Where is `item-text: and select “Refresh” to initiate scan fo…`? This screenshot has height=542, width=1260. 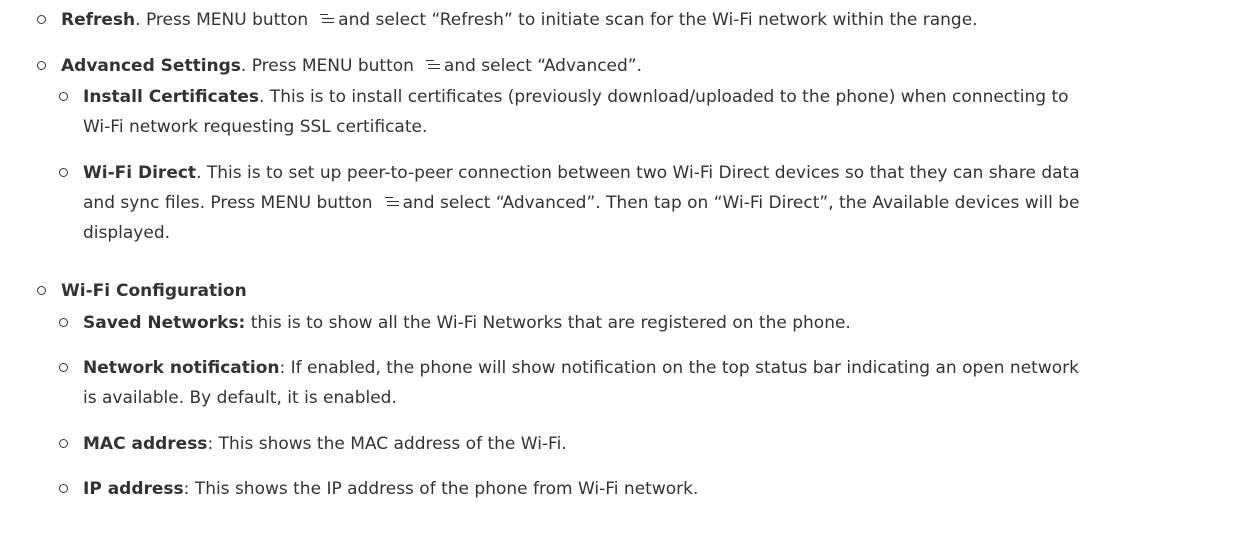
item-text: and select “Refresh” to initiate scan fo… is located at coordinates (658, 20).